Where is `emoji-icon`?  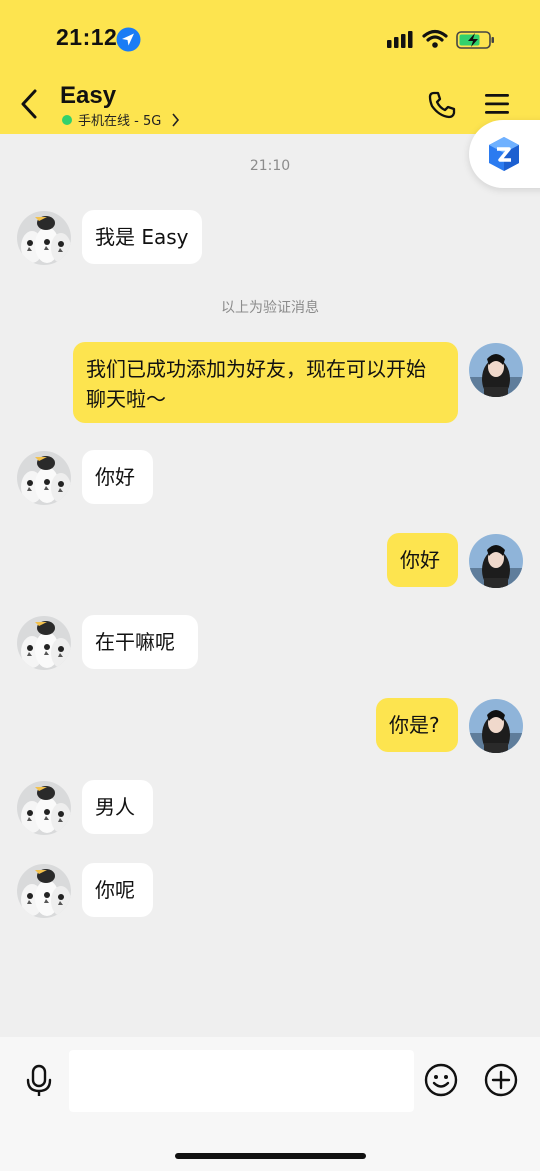
emoji-icon is located at coordinates (441, 1080).